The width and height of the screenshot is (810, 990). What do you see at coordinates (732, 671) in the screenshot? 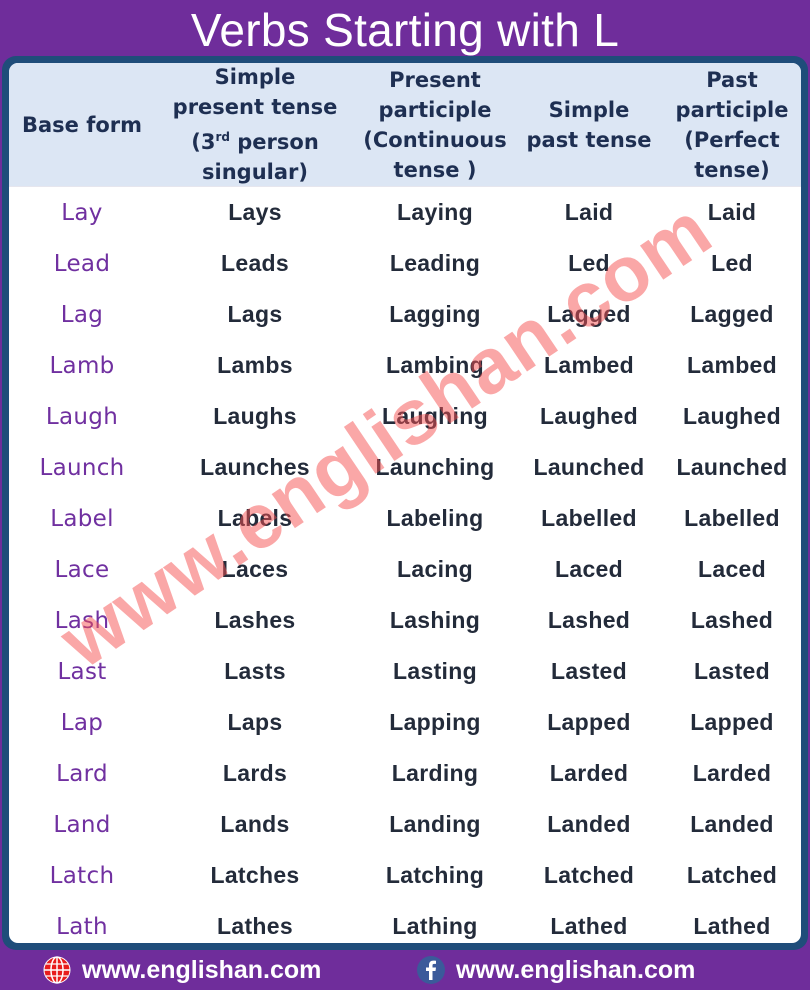
I see `cell-past-participle: Lasted` at bounding box center [732, 671].